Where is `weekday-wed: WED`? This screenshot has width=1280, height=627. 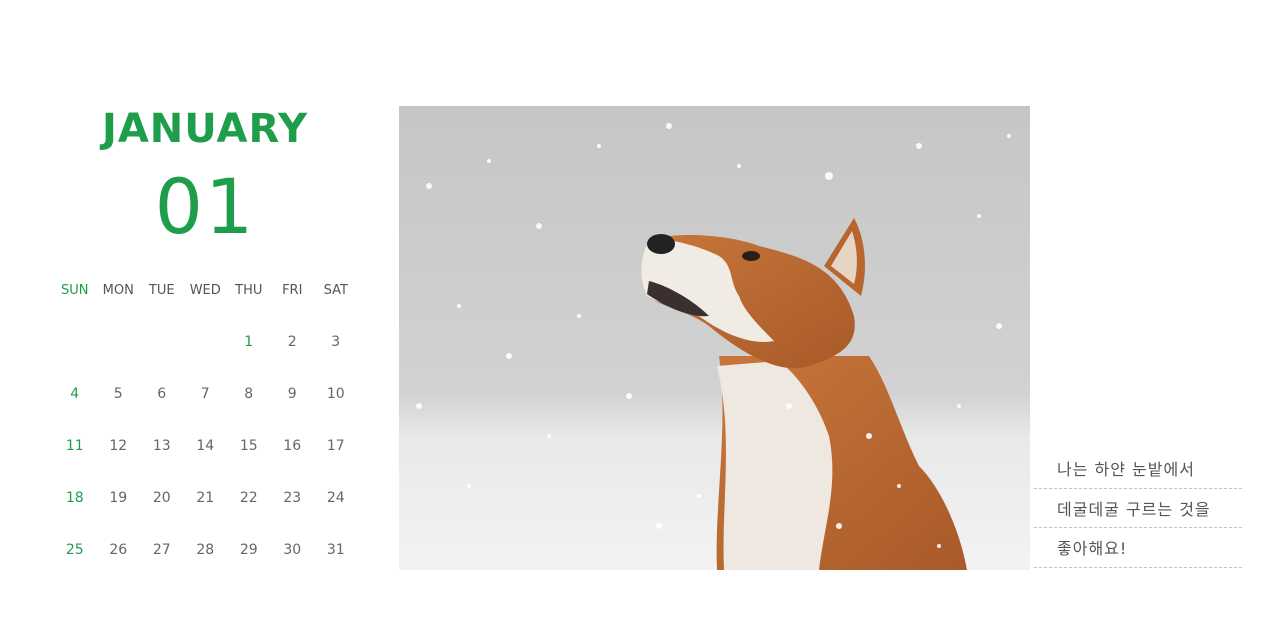
weekday-wed: WED is located at coordinates (205, 290).